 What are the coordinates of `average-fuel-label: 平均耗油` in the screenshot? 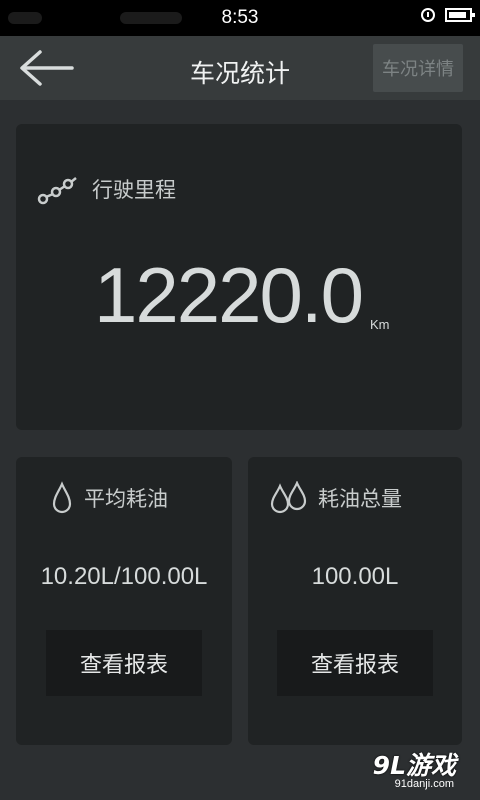 It's located at (126, 499).